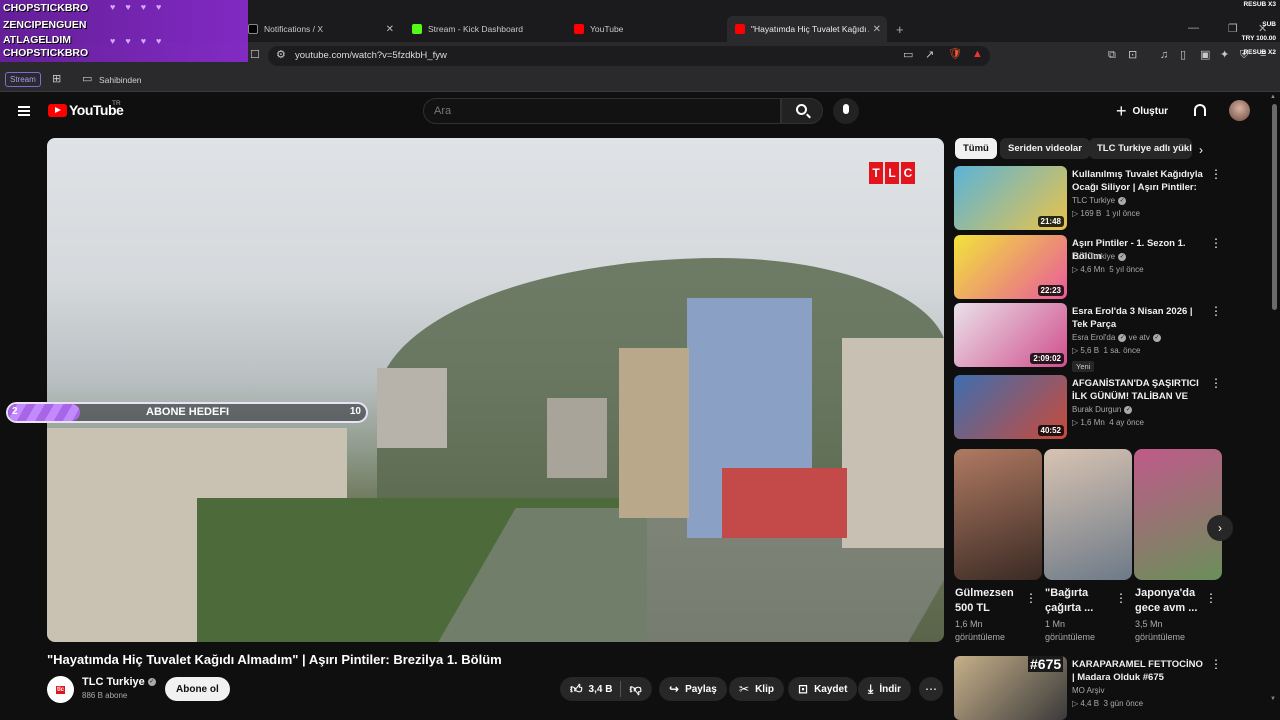 The width and height of the screenshot is (1280, 720). Describe the element at coordinates (955, 54) in the screenshot. I see `brave-shield-icon: 🛡` at that location.